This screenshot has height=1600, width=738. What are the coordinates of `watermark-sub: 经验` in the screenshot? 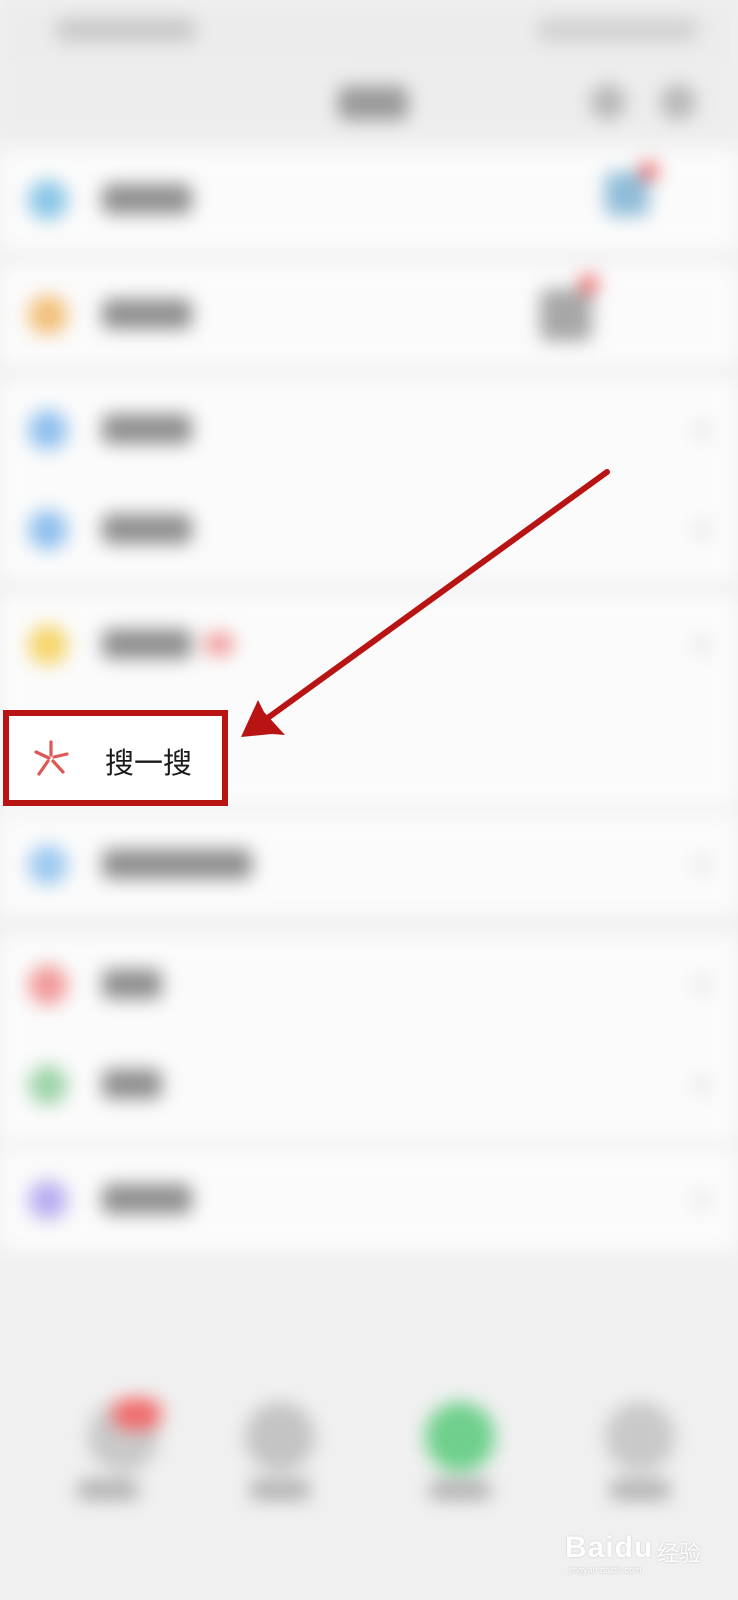 It's located at (679, 1553).